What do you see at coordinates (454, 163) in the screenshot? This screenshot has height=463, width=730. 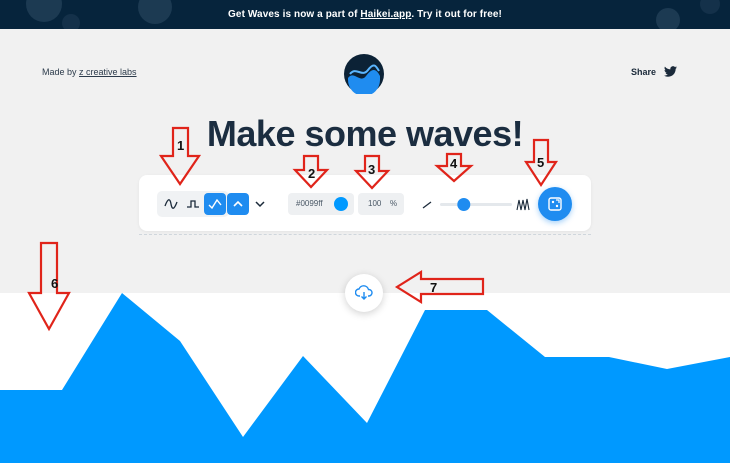 I see `annotation-number-4: 4` at bounding box center [454, 163].